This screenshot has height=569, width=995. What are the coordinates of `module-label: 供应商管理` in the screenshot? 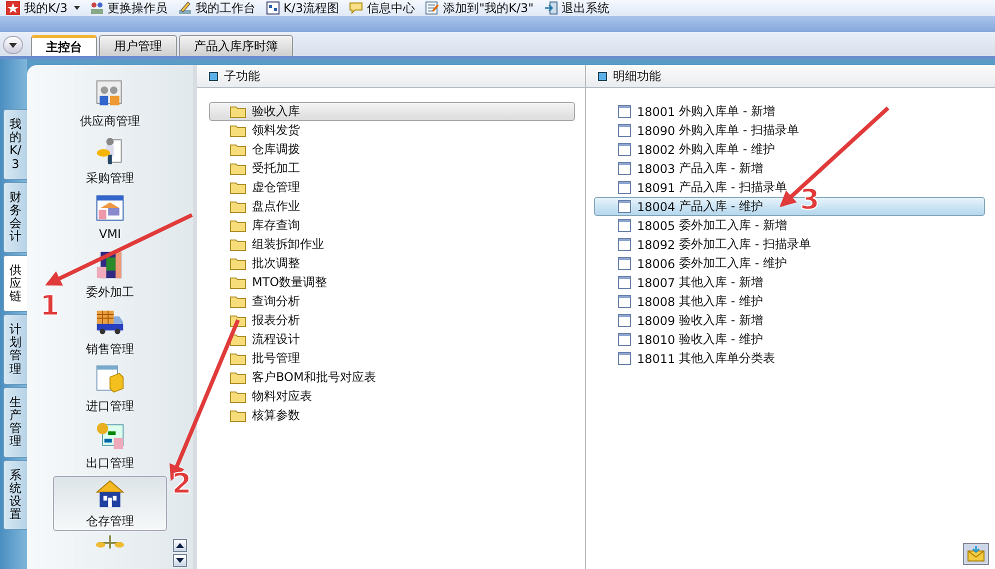 It's located at (110, 121).